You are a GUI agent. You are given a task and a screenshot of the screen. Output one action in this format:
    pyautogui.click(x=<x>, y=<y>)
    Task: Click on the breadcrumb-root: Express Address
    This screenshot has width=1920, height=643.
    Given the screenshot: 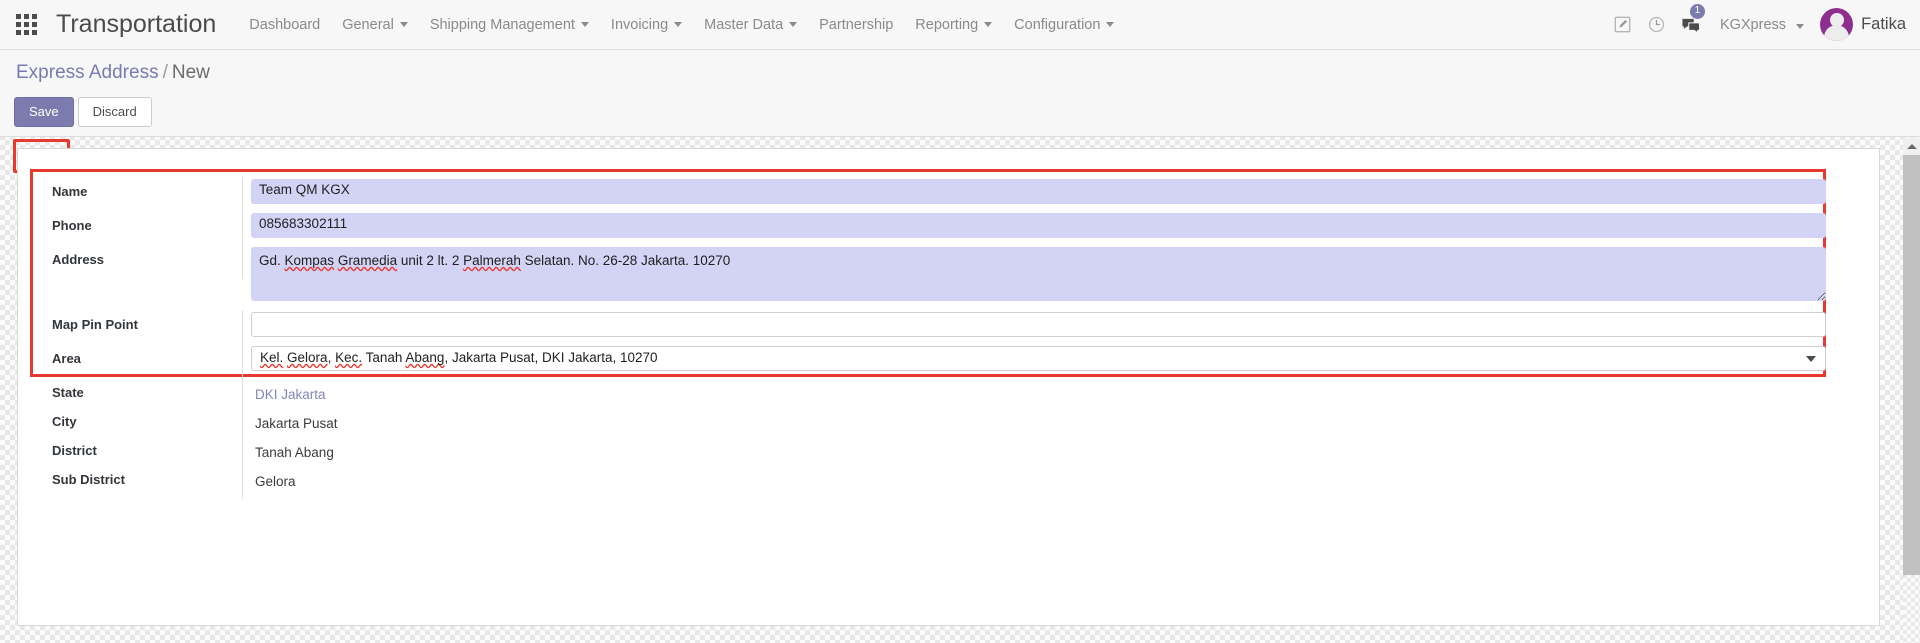 What is the action you would take?
    pyautogui.click(x=87, y=72)
    